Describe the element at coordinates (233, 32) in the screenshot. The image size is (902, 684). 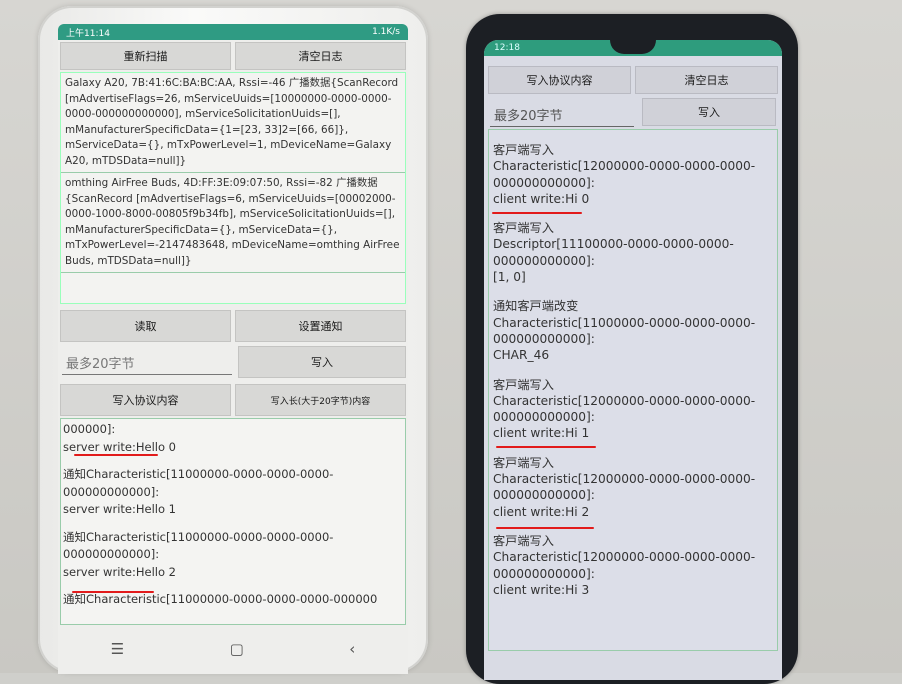
I see `status-bar: 上午11:14 1.1K/s` at that location.